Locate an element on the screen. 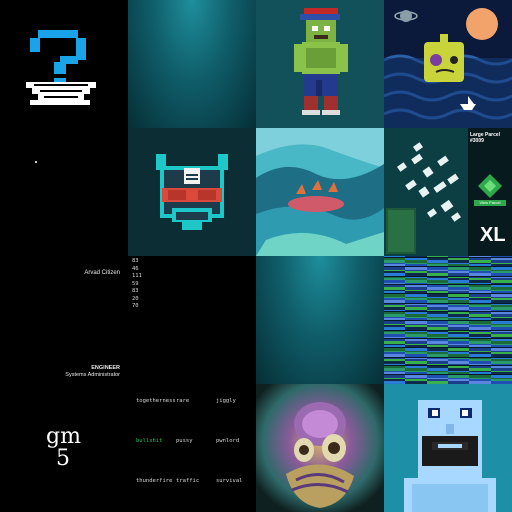 The height and width of the screenshot is (512, 512). tile-robot-at-sea is located at coordinates (448, 64).